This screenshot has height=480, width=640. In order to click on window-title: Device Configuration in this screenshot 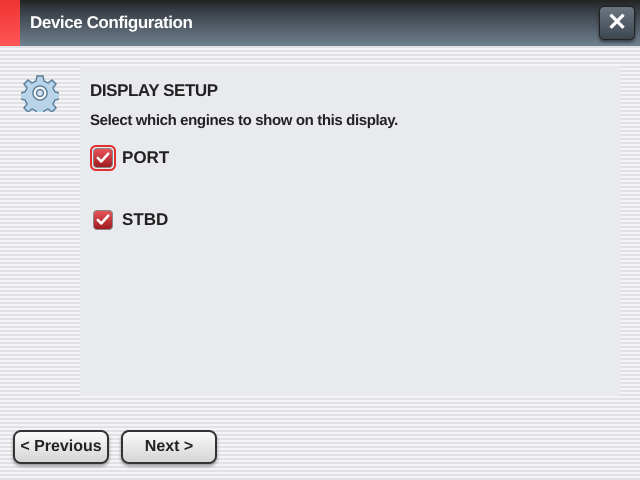, I will do `click(111, 23)`.